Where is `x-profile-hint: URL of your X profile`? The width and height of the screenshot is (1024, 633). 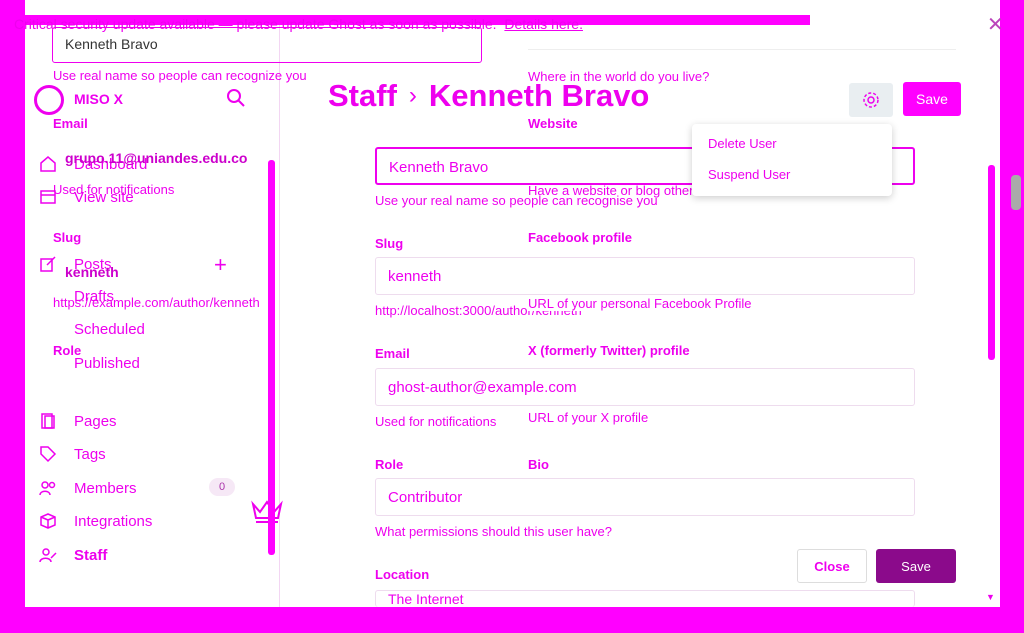 x-profile-hint: URL of your X profile is located at coordinates (588, 417).